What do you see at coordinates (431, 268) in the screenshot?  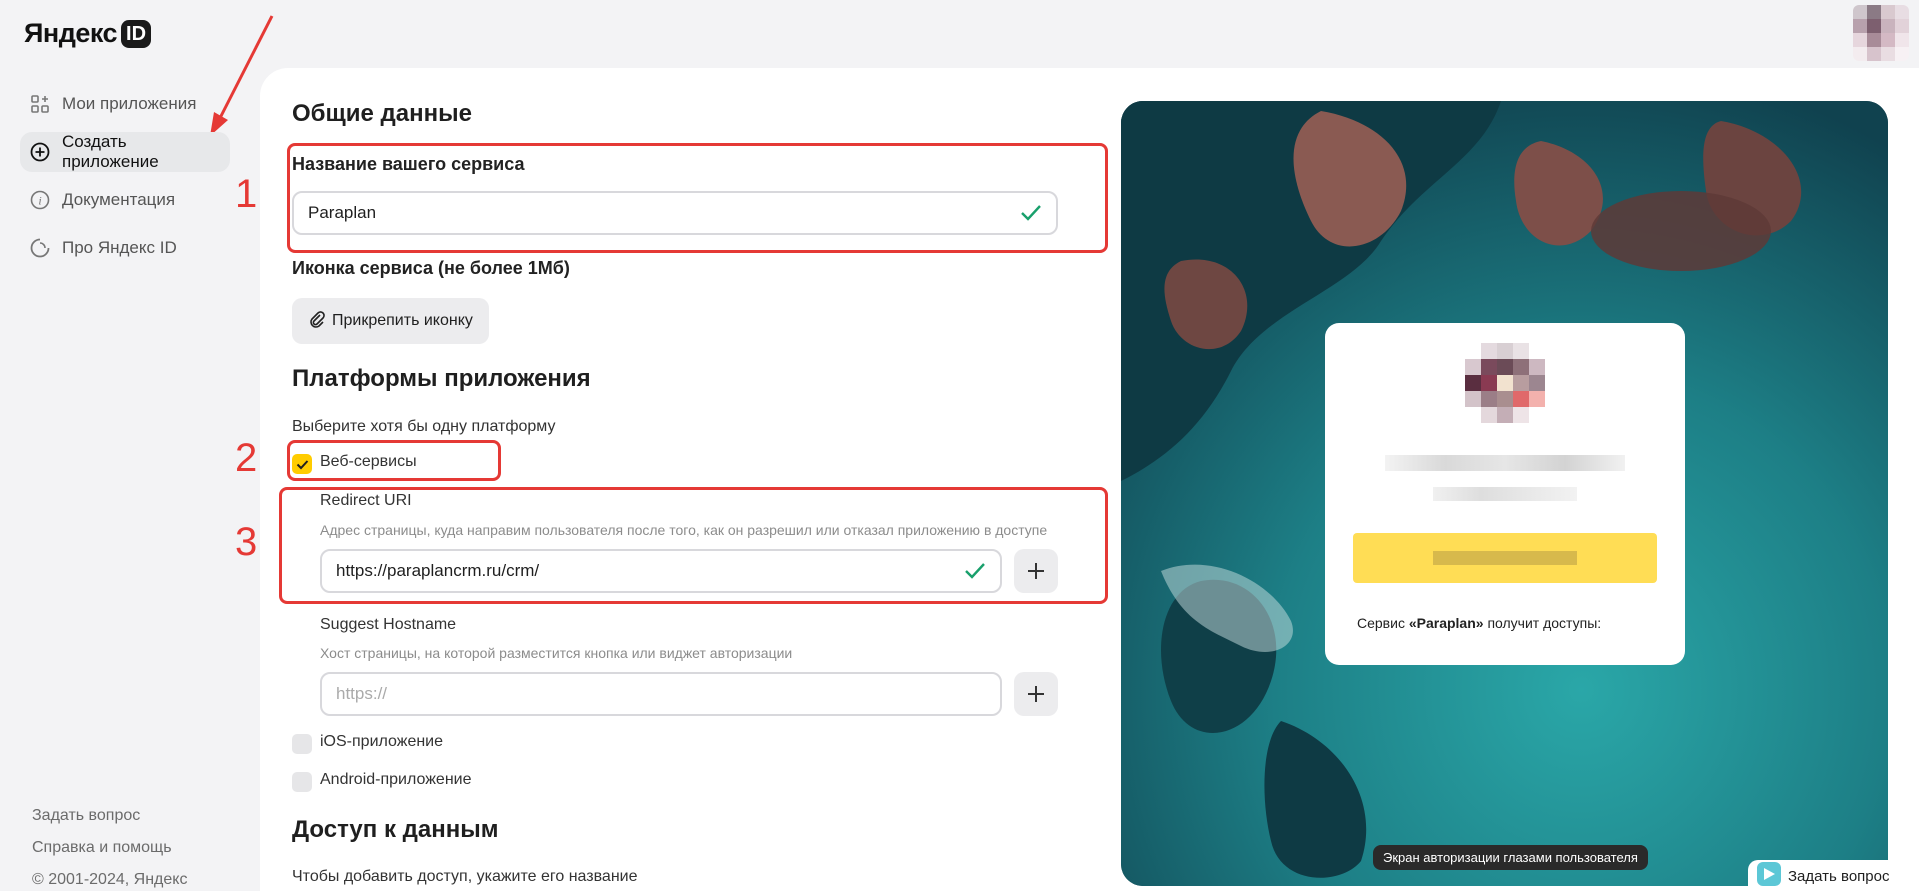 I see `icon-label: Иконка сервиса (не более 1Мб)` at bounding box center [431, 268].